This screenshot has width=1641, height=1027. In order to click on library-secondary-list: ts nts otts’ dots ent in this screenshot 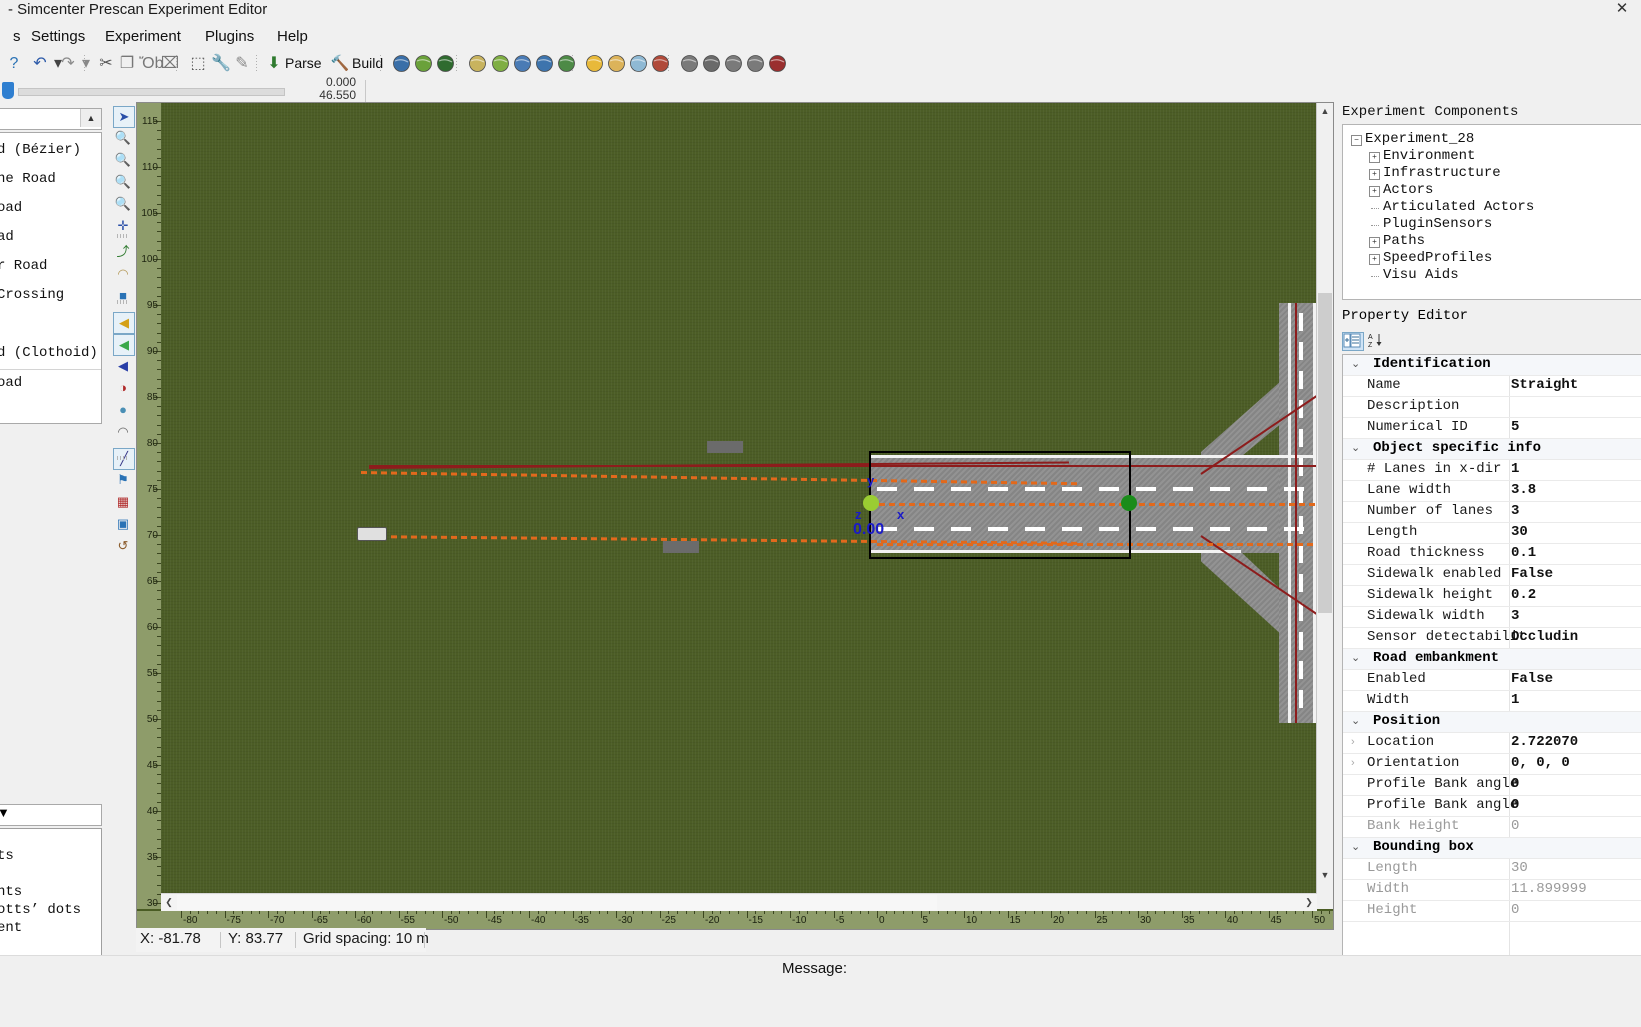, I will do `click(51, 892)`.